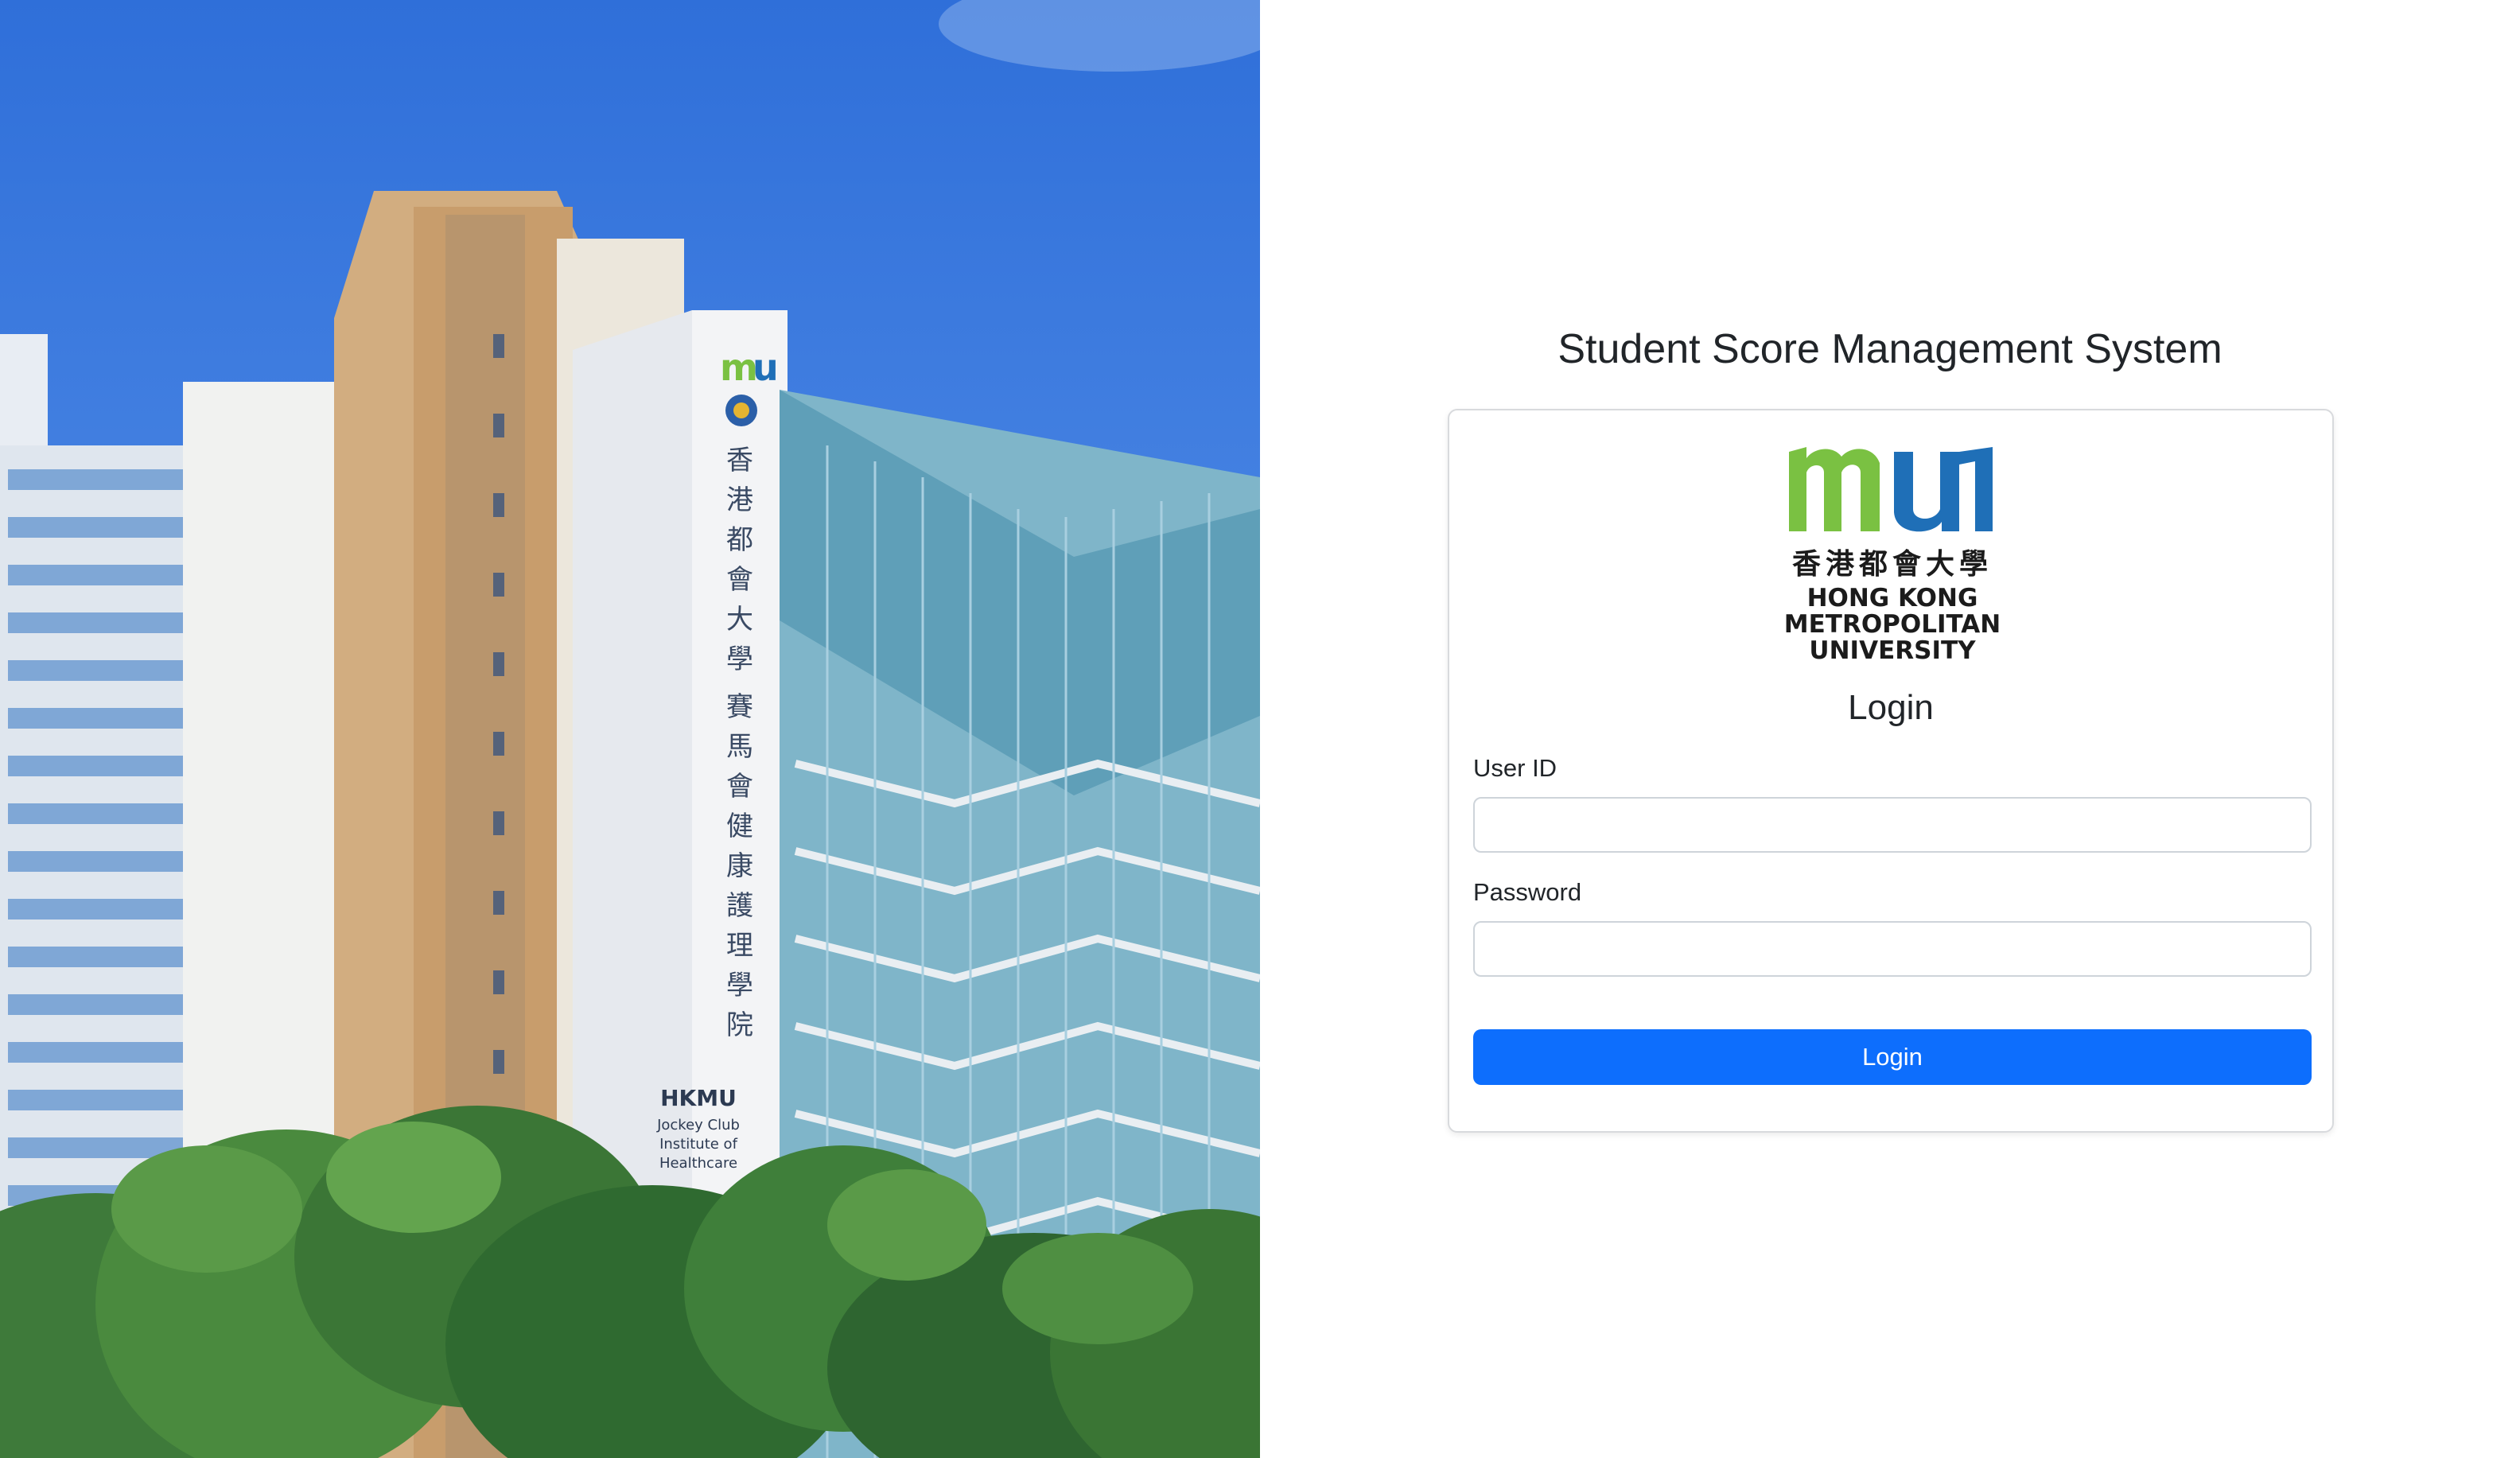 The image size is (2520, 1458). I want to click on login-heading: Login, so click(1891, 707).